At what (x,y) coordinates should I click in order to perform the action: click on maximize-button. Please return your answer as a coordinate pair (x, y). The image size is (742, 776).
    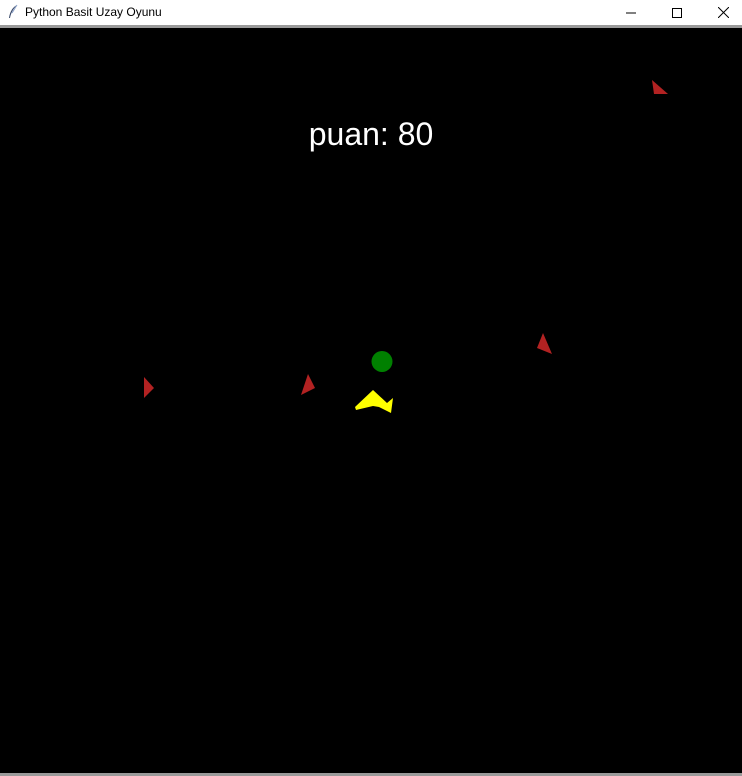
    Looking at the image, I should click on (677, 12).